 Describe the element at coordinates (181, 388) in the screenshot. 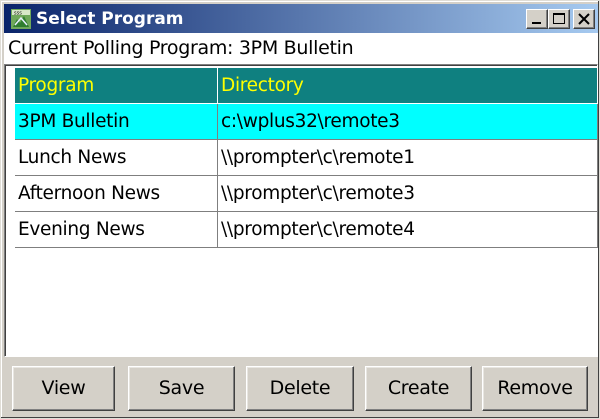

I see `save-button: Save` at that location.